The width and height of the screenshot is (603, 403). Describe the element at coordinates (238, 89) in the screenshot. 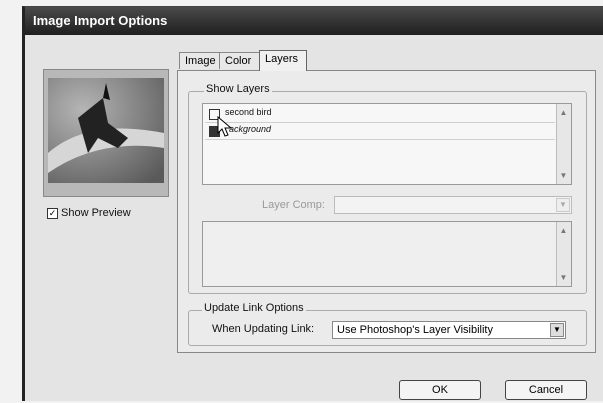

I see `show-layers-title: Show Layers` at that location.